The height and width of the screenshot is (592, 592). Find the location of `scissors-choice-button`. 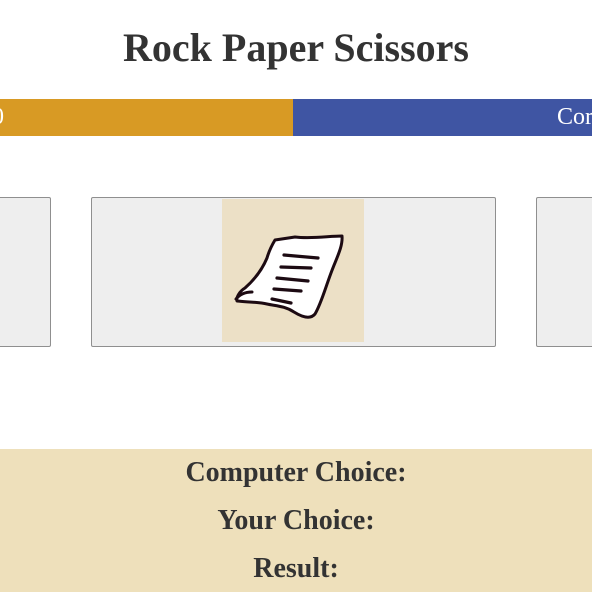

scissors-choice-button is located at coordinates (564, 272).